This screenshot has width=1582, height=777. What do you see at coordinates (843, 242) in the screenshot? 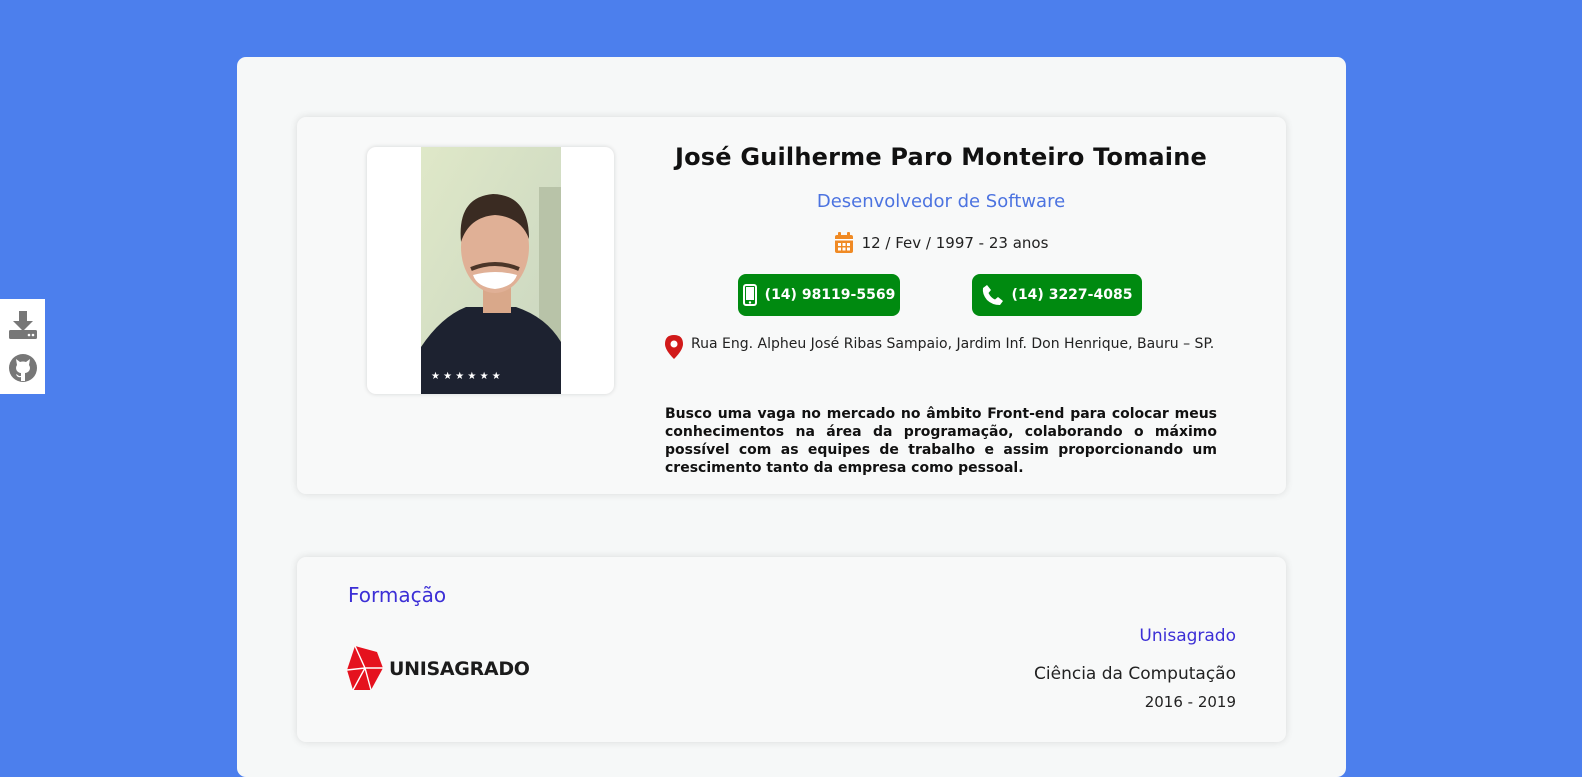
I see `calendar-icon` at bounding box center [843, 242].